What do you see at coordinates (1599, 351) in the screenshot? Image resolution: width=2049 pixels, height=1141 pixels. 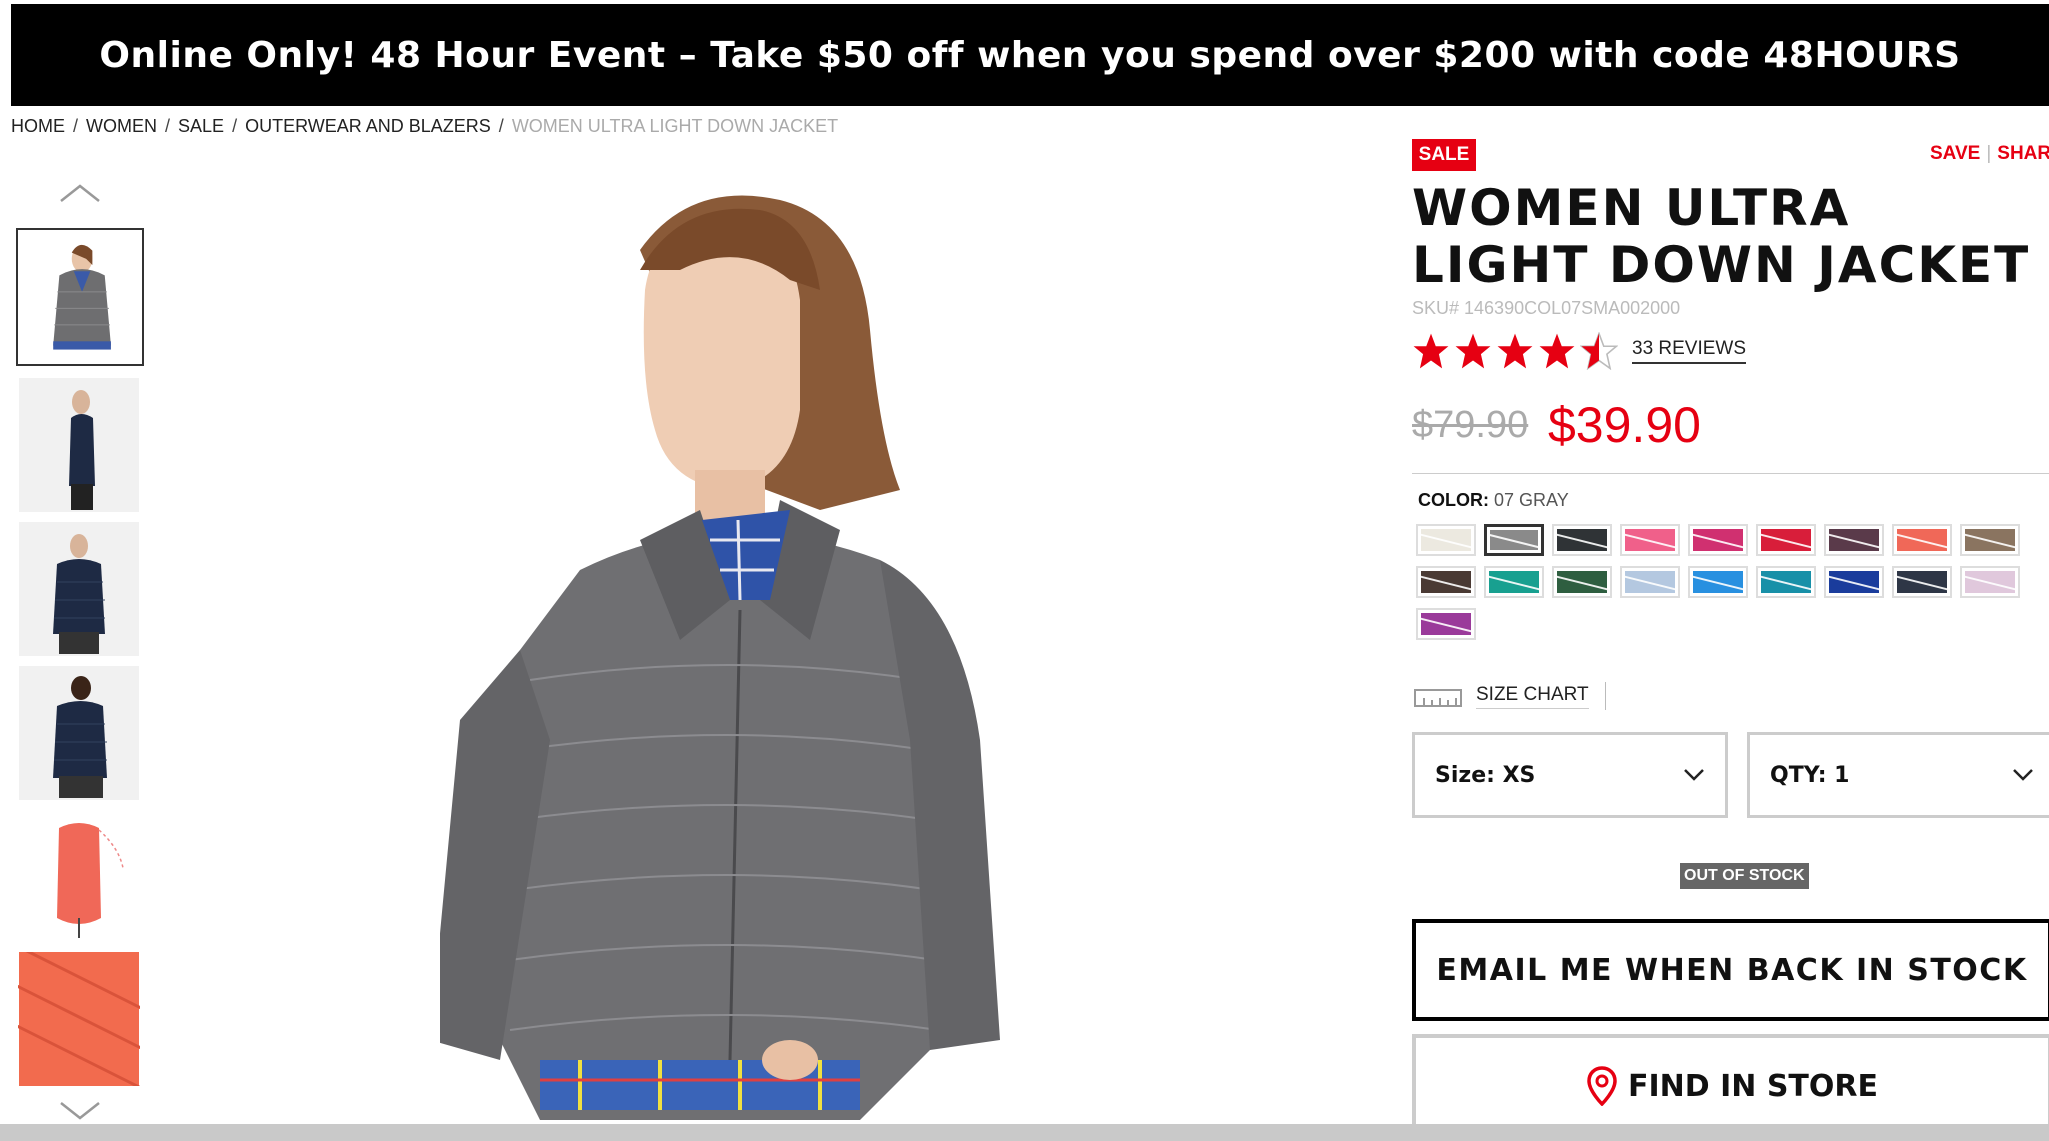 I see `star-half-icon` at bounding box center [1599, 351].